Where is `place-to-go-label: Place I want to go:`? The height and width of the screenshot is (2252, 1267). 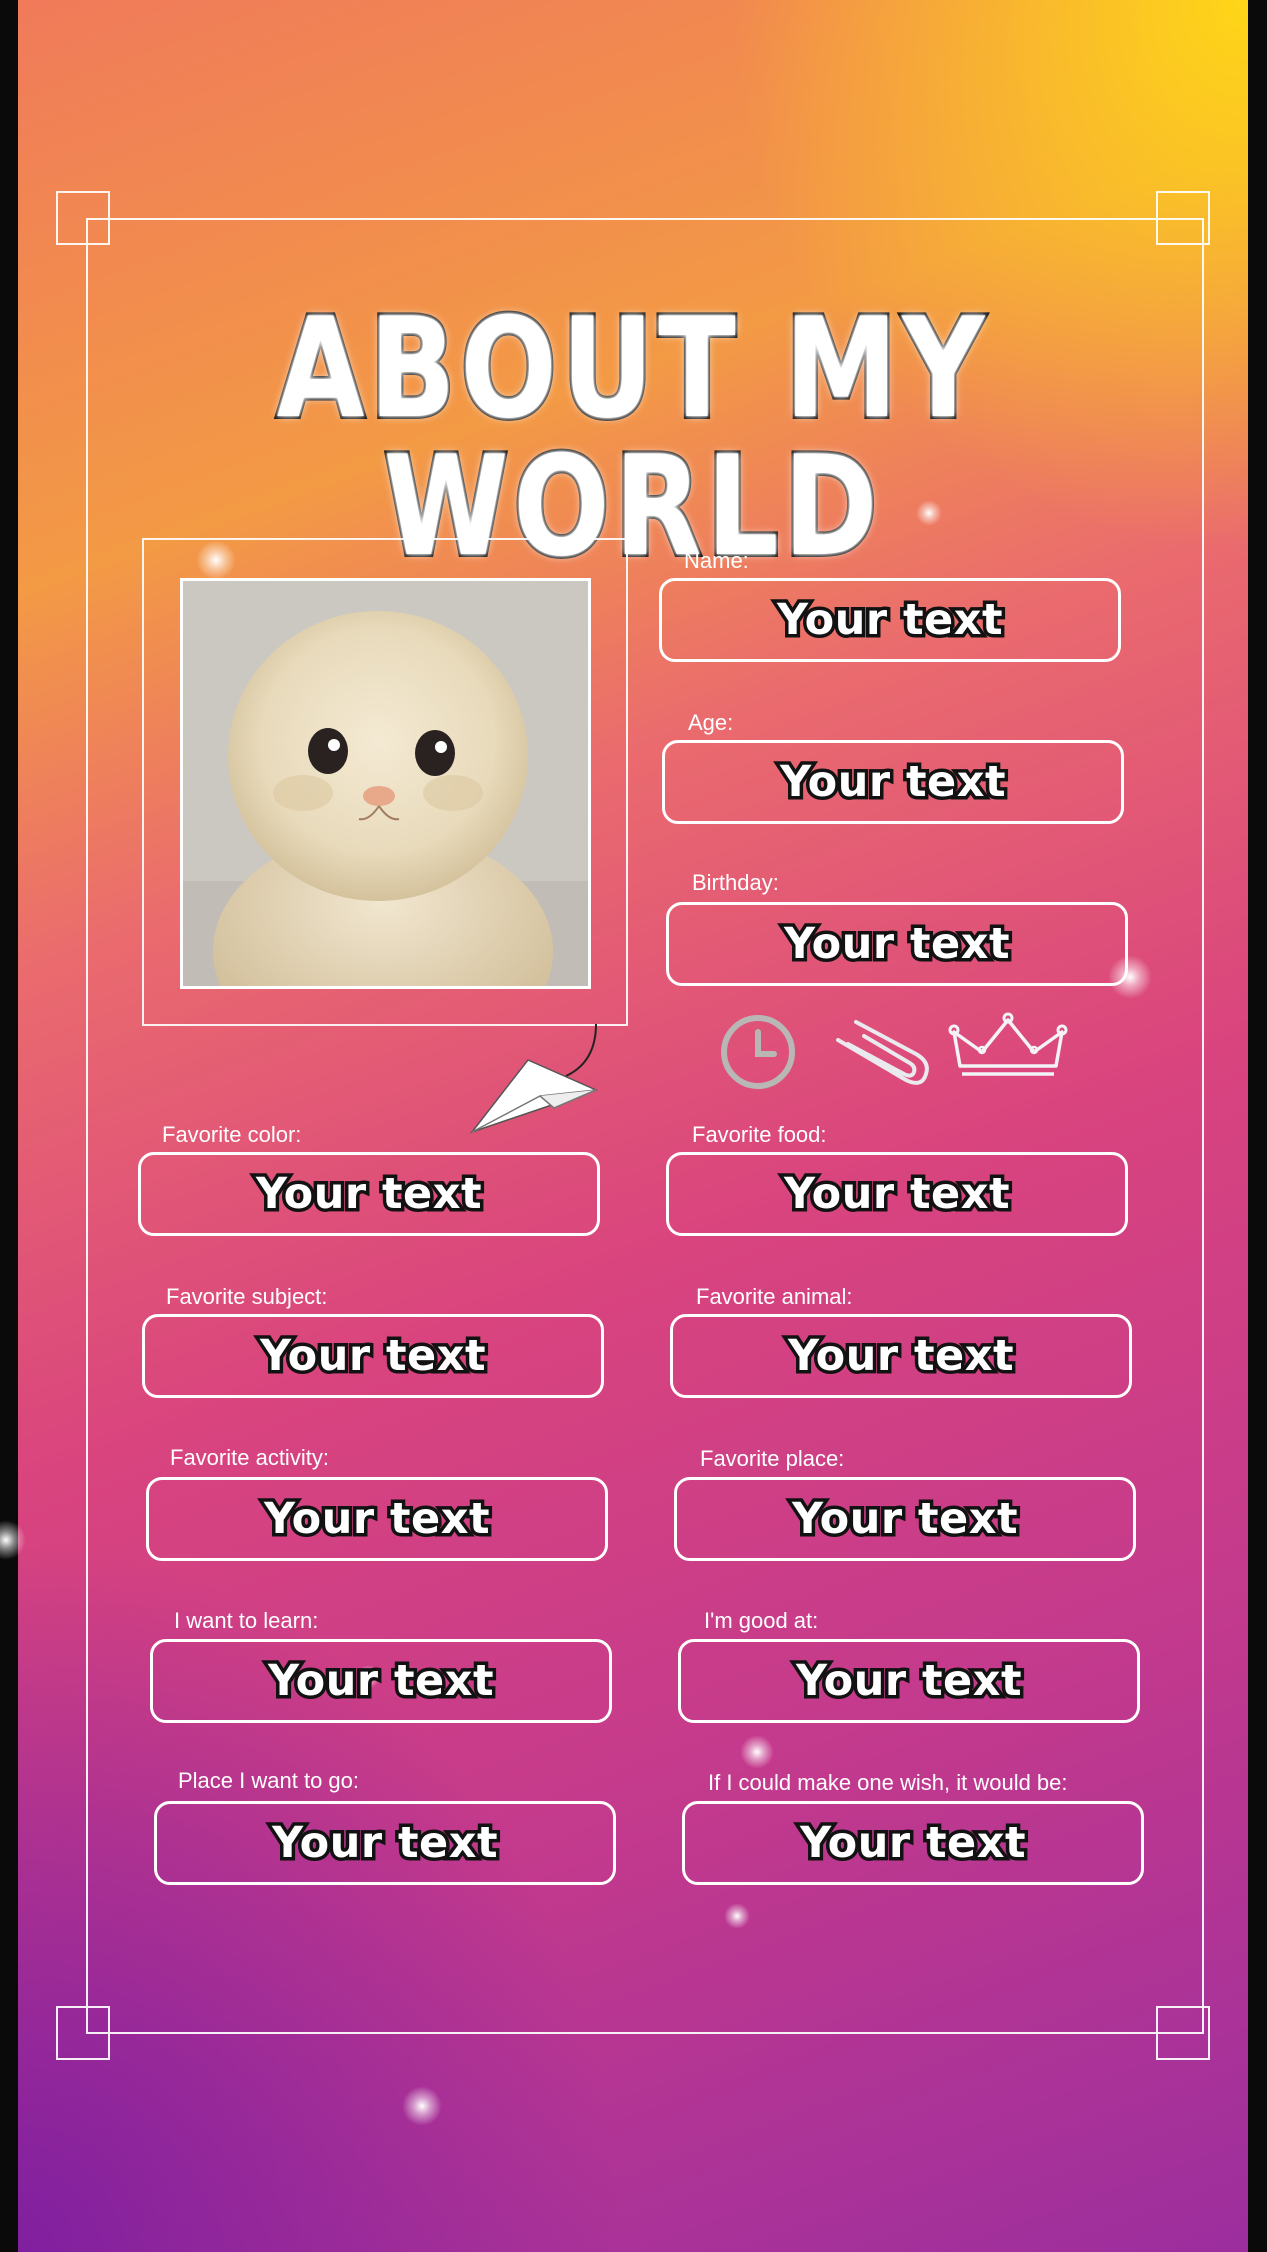 place-to-go-label: Place I want to go: is located at coordinates (268, 1780).